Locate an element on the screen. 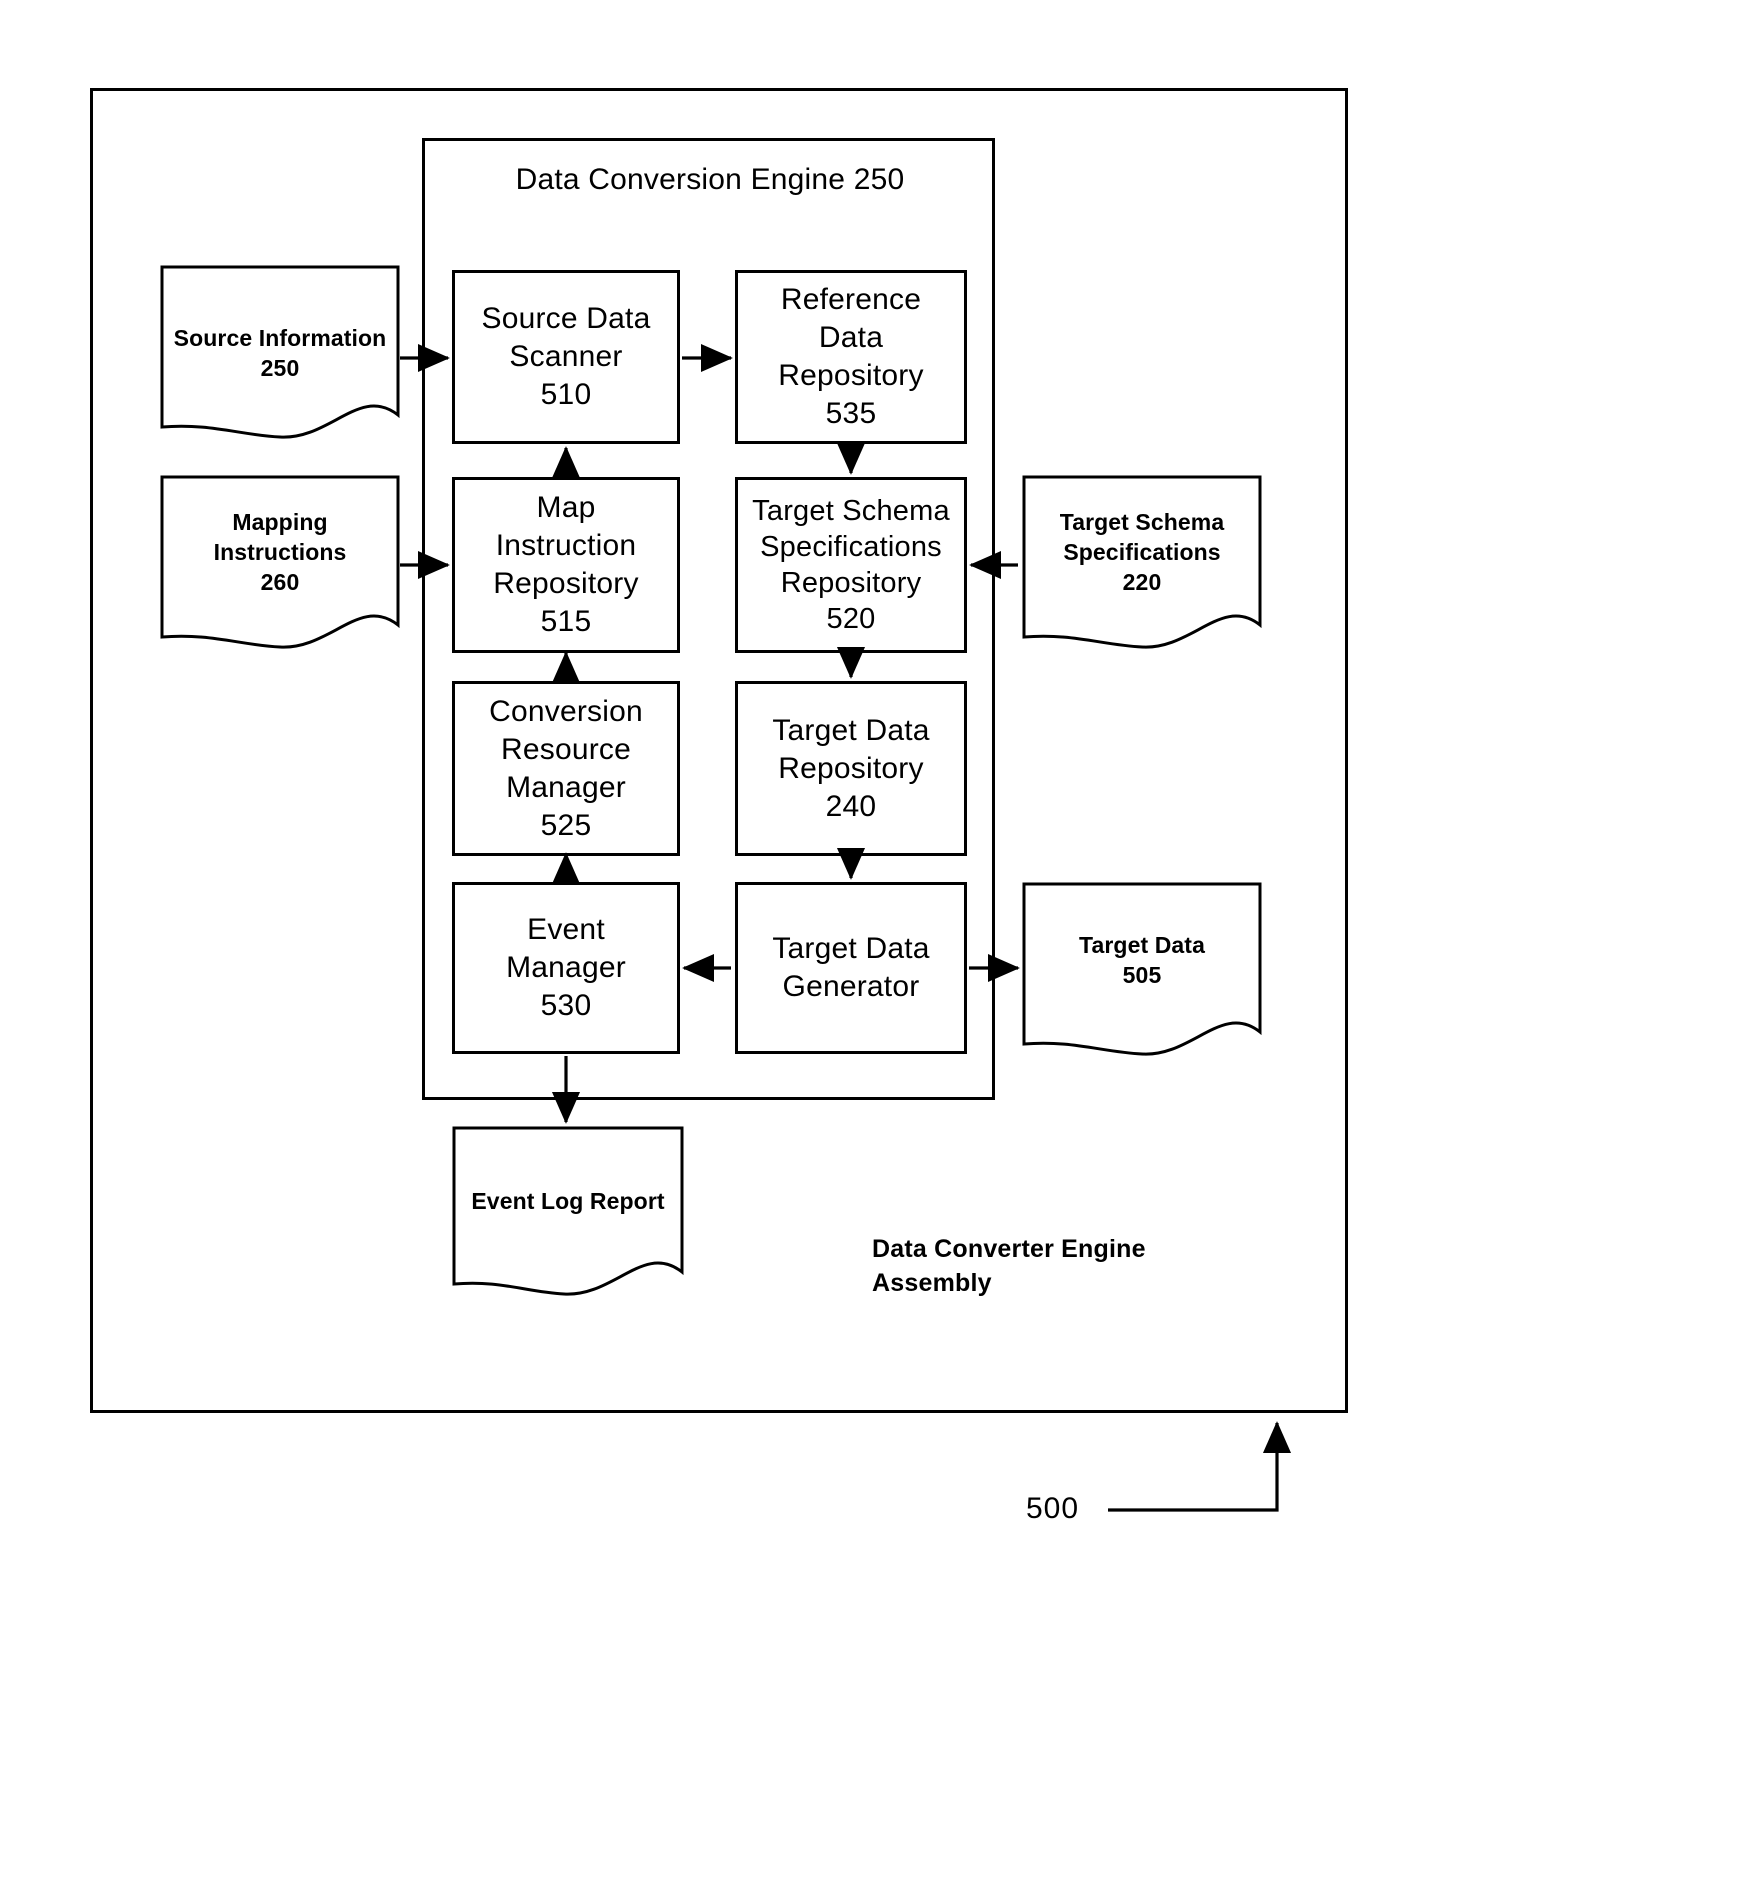  document-target-data: Target Data 505 is located at coordinates (1142, 974).